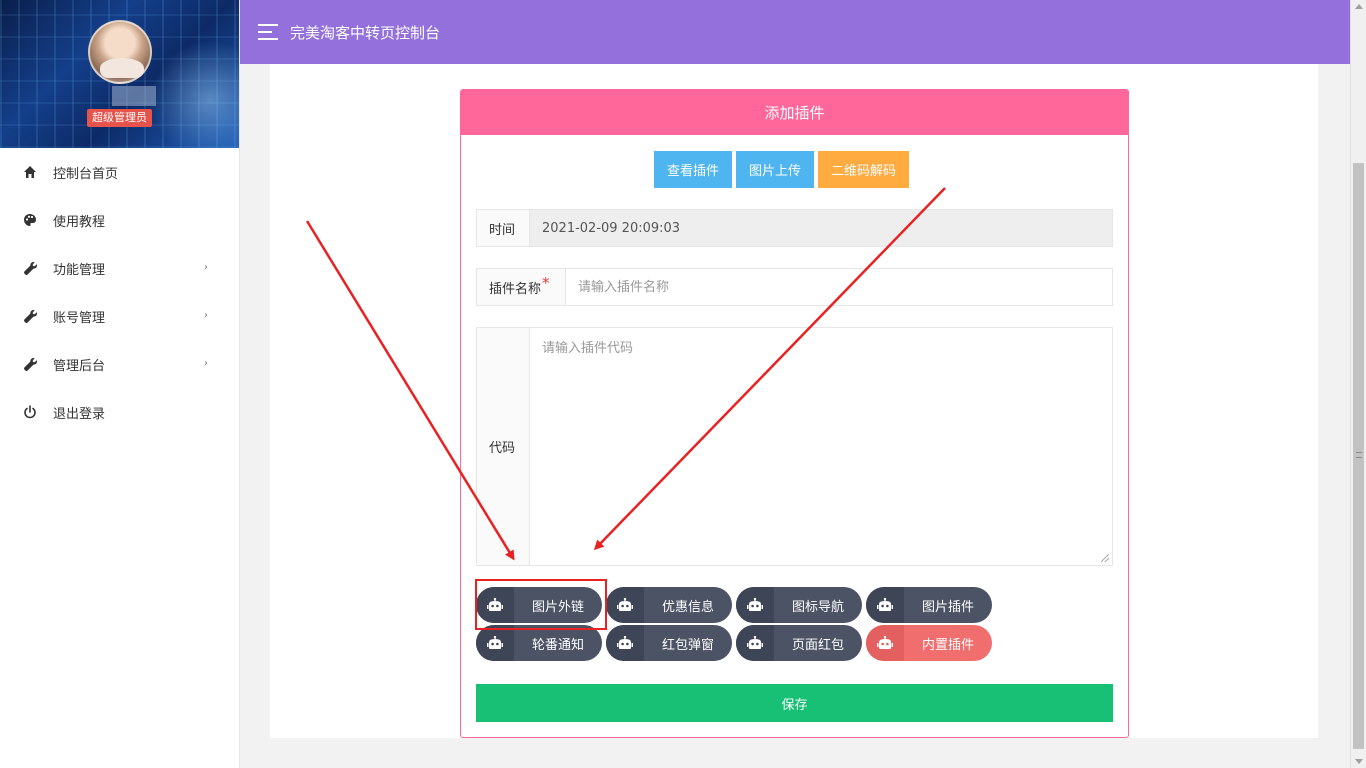 This screenshot has height=768, width=1366. Describe the element at coordinates (794, 112) in the screenshot. I see `card-title: 添加插件` at that location.